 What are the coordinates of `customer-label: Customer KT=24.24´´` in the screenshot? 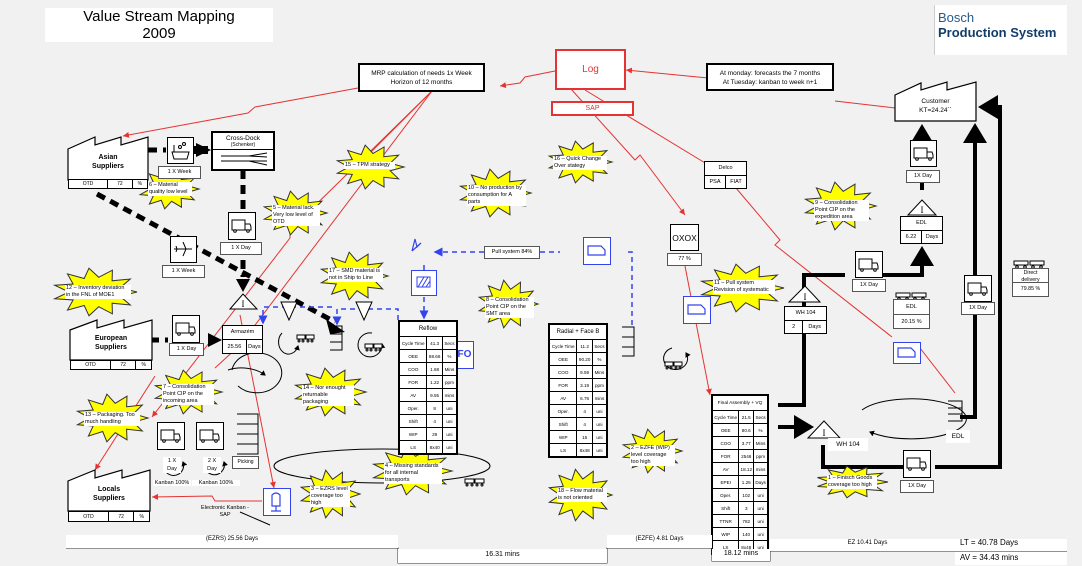 It's located at (935, 106).